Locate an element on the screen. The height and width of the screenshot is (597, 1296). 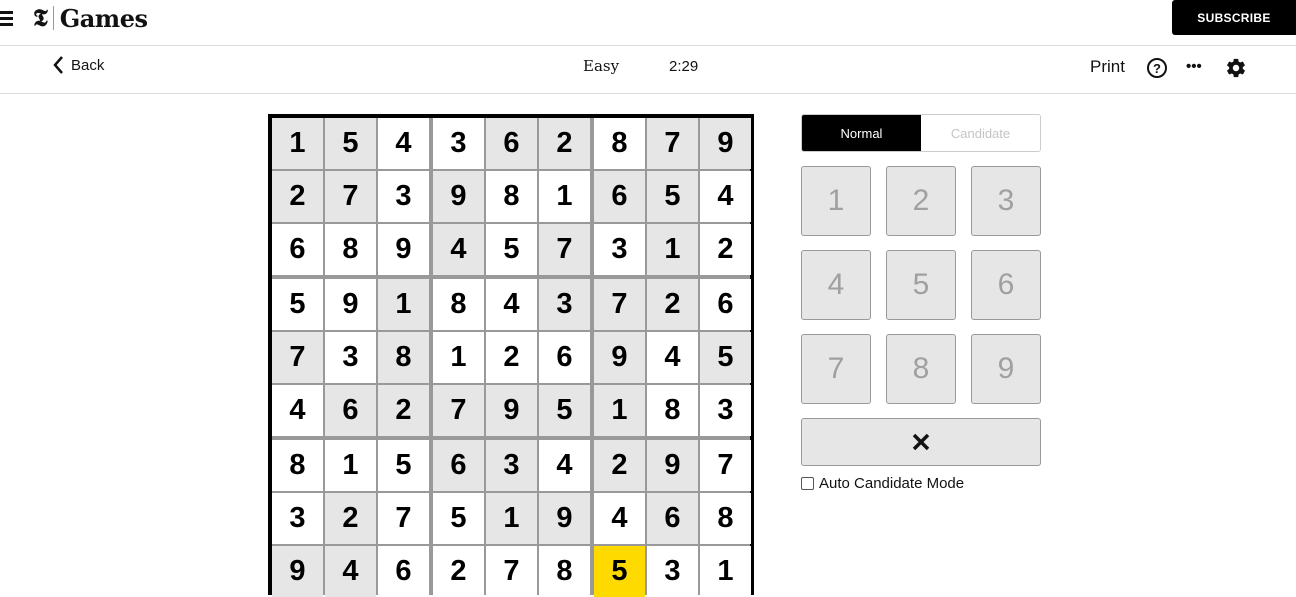
sudoku-cell-r1c6: 2 is located at coordinates (564, 143).